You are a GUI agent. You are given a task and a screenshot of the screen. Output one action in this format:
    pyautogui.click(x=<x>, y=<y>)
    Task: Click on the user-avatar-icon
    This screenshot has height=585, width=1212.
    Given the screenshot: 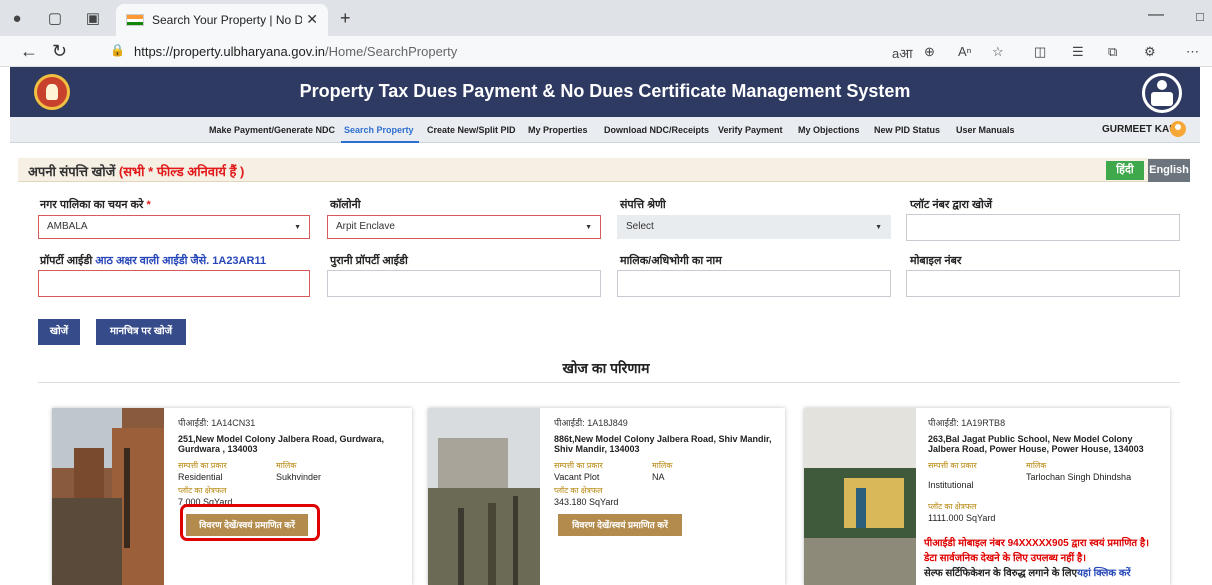 What is the action you would take?
    pyautogui.click(x=1178, y=129)
    